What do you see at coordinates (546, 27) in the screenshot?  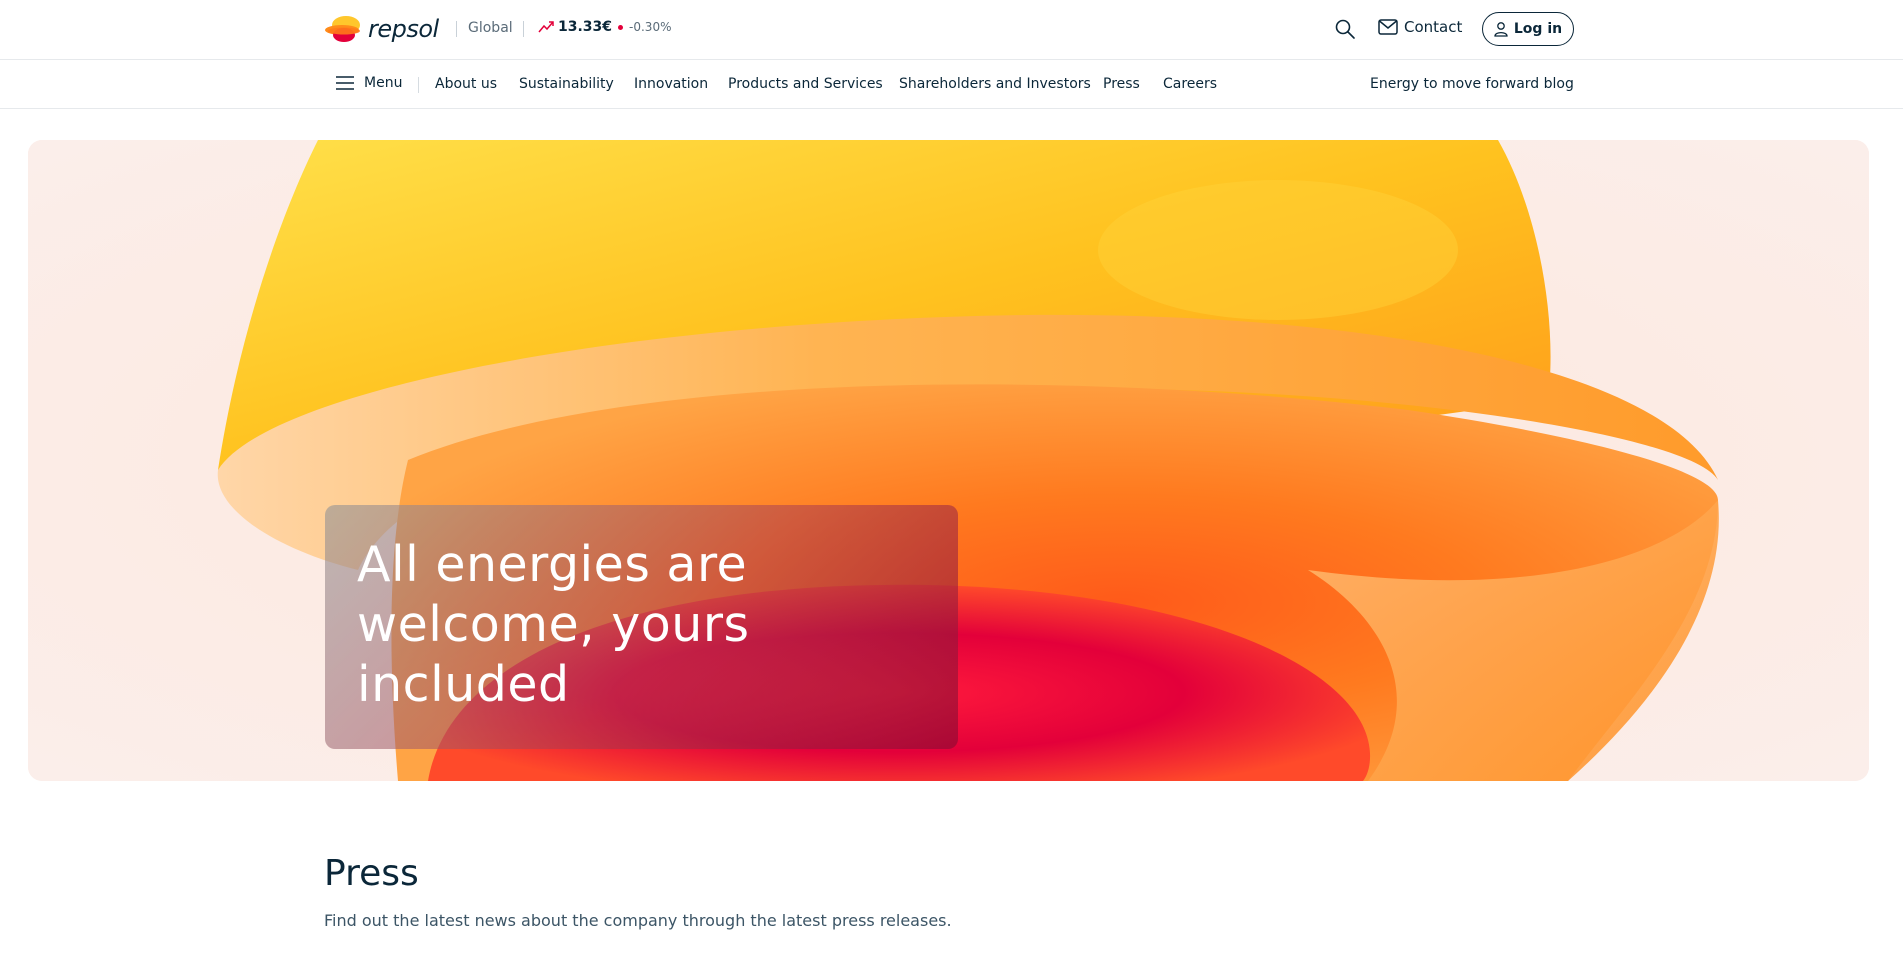 I see `trend-up-icon` at bounding box center [546, 27].